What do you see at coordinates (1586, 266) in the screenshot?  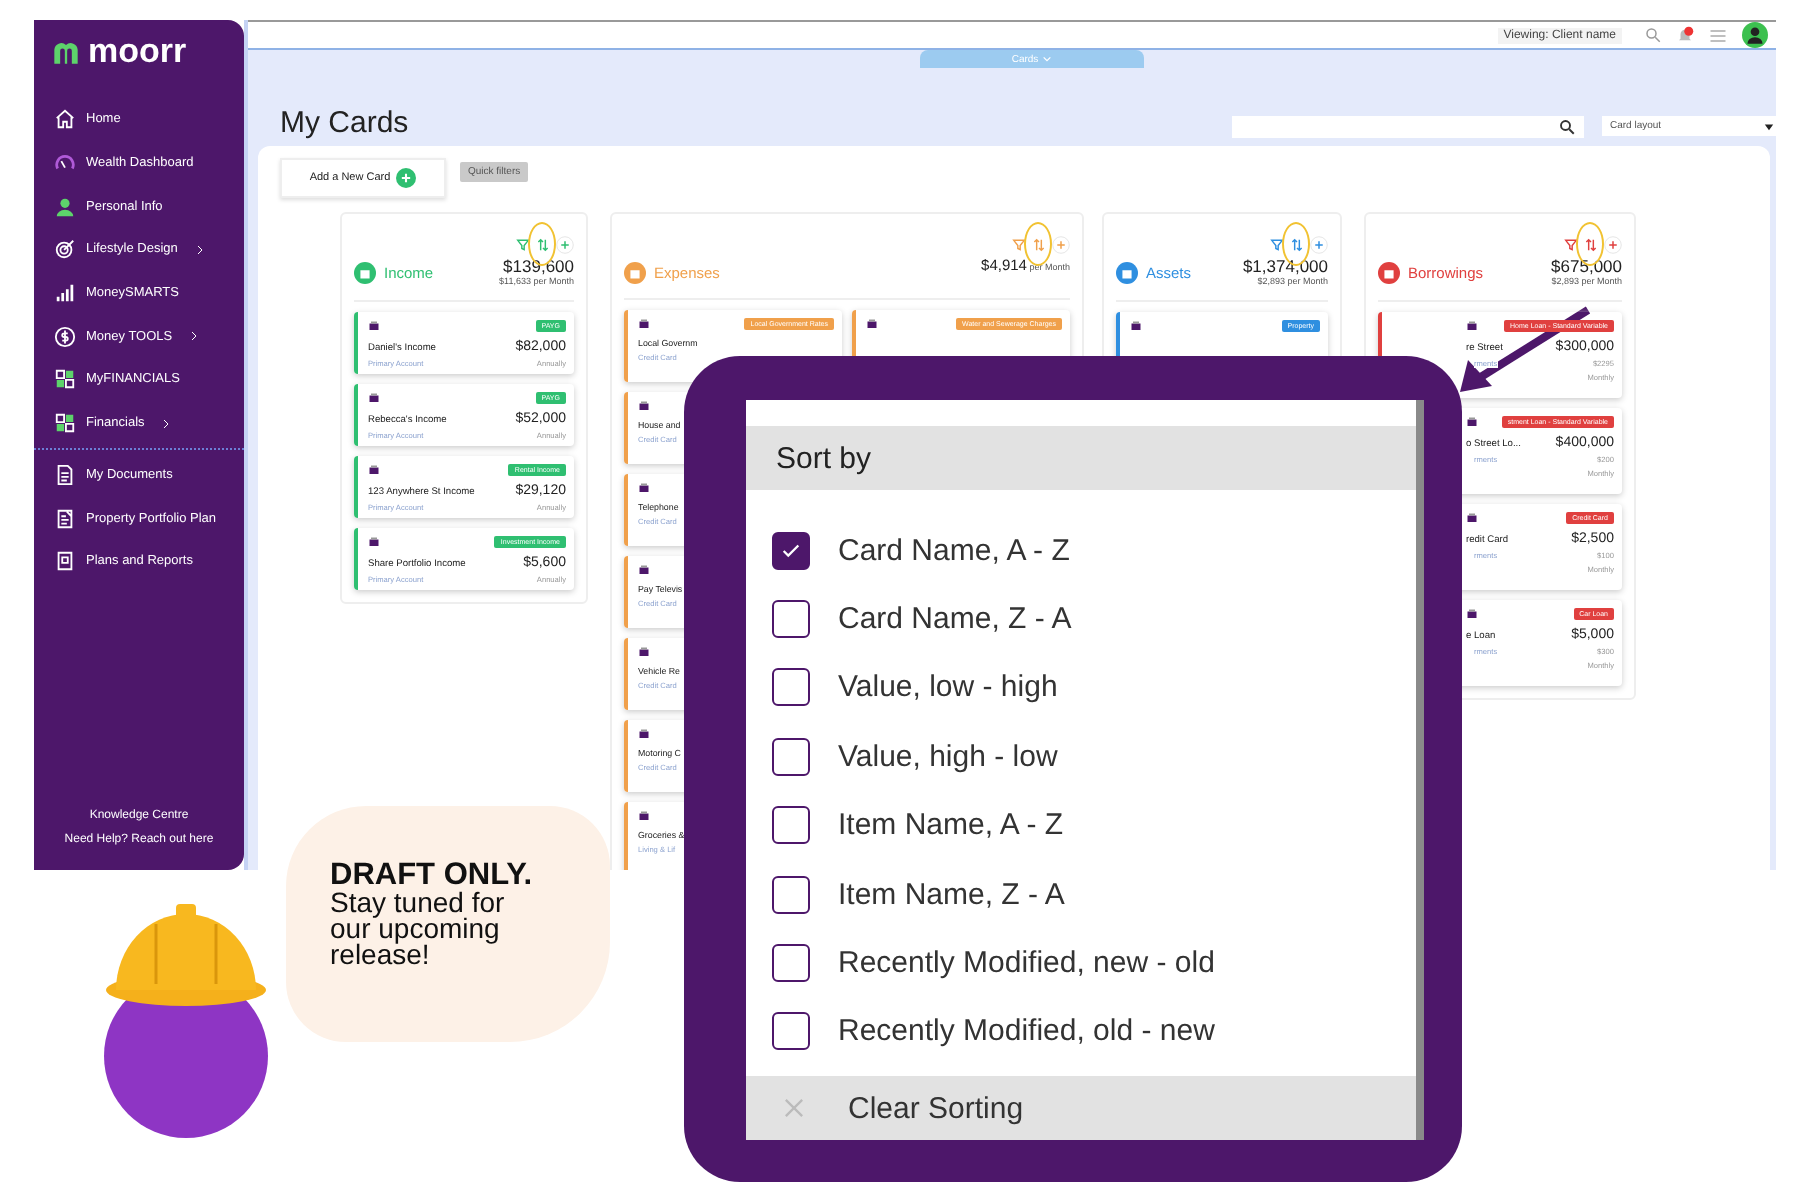 I see `column-total: $675,000` at bounding box center [1586, 266].